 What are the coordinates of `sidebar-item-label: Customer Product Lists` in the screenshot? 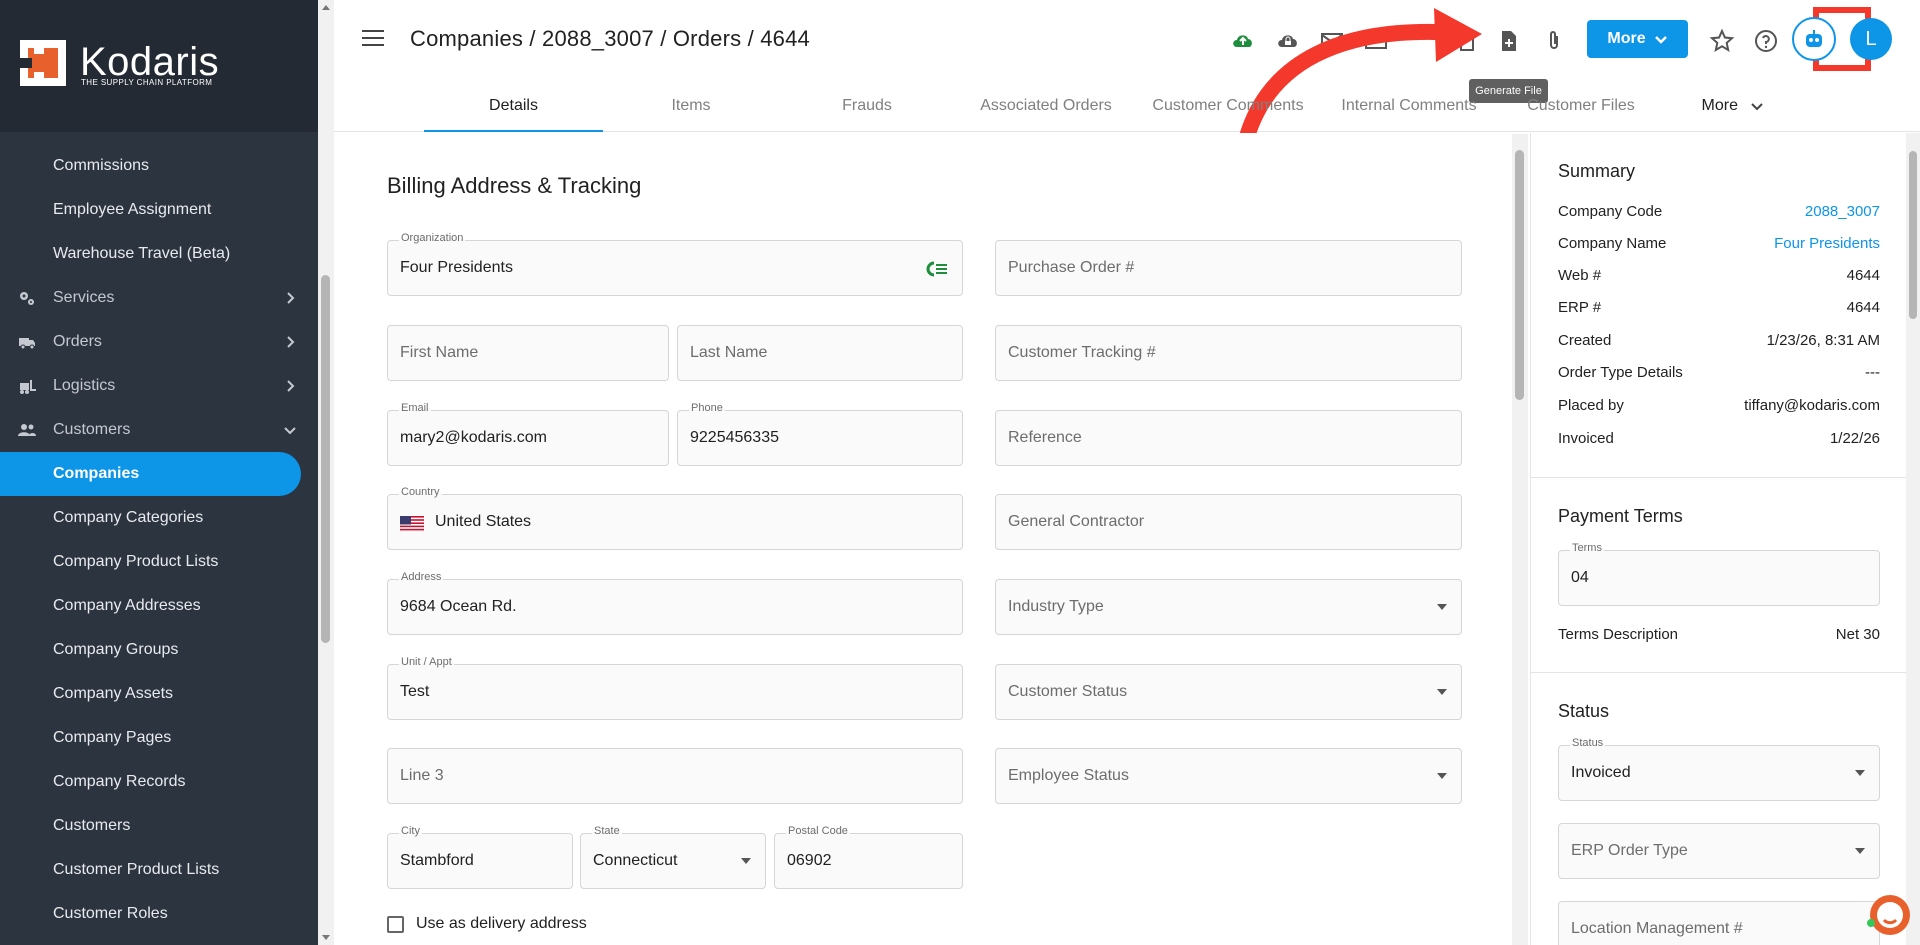 It's located at (136, 869).